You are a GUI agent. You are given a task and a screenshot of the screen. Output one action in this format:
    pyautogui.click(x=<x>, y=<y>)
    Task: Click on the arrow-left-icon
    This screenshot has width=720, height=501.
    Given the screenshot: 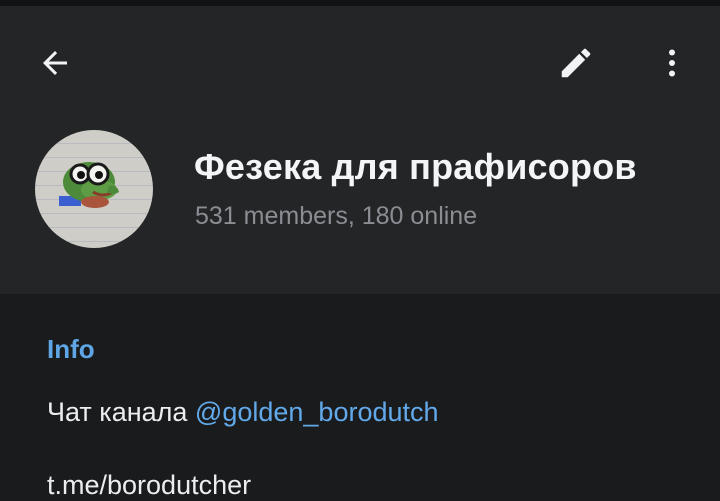 What is the action you would take?
    pyautogui.click(x=55, y=63)
    